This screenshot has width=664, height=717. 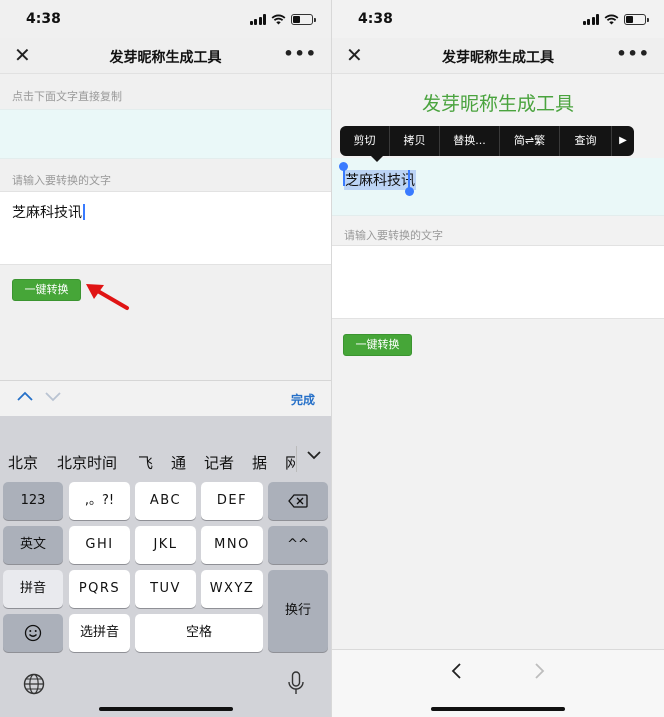 What do you see at coordinates (409, 191) in the screenshot?
I see `selection-end-handle` at bounding box center [409, 191].